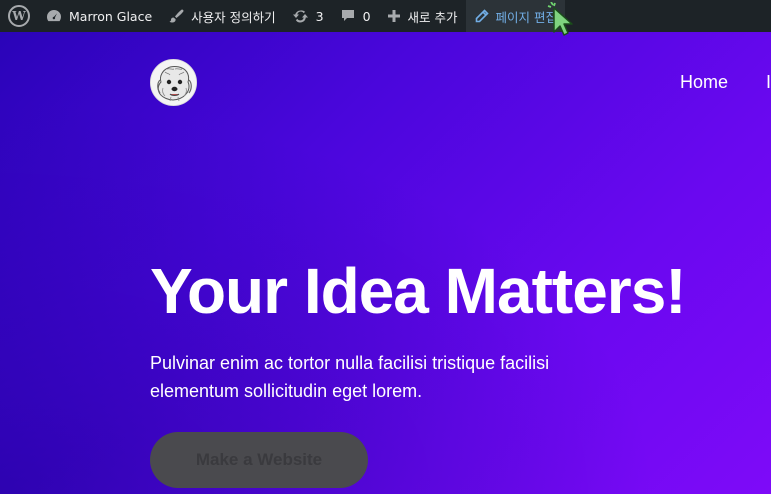 The height and width of the screenshot is (494, 771). What do you see at coordinates (366, 16) in the screenshot?
I see `comments-count: 0` at bounding box center [366, 16].